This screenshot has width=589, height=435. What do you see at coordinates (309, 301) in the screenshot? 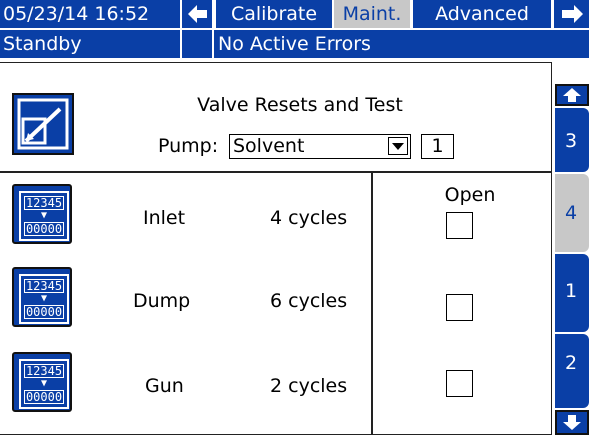
I see `valve-cycles: 6 cycles` at bounding box center [309, 301].